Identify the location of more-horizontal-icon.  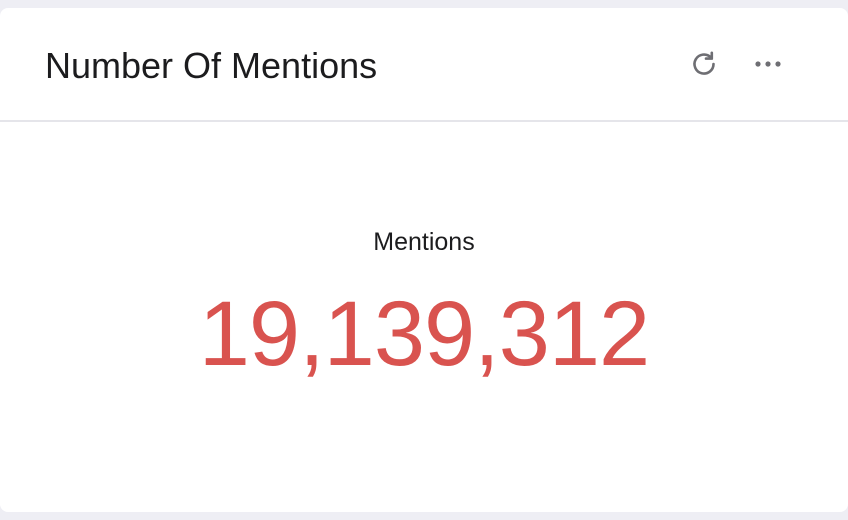
(768, 66).